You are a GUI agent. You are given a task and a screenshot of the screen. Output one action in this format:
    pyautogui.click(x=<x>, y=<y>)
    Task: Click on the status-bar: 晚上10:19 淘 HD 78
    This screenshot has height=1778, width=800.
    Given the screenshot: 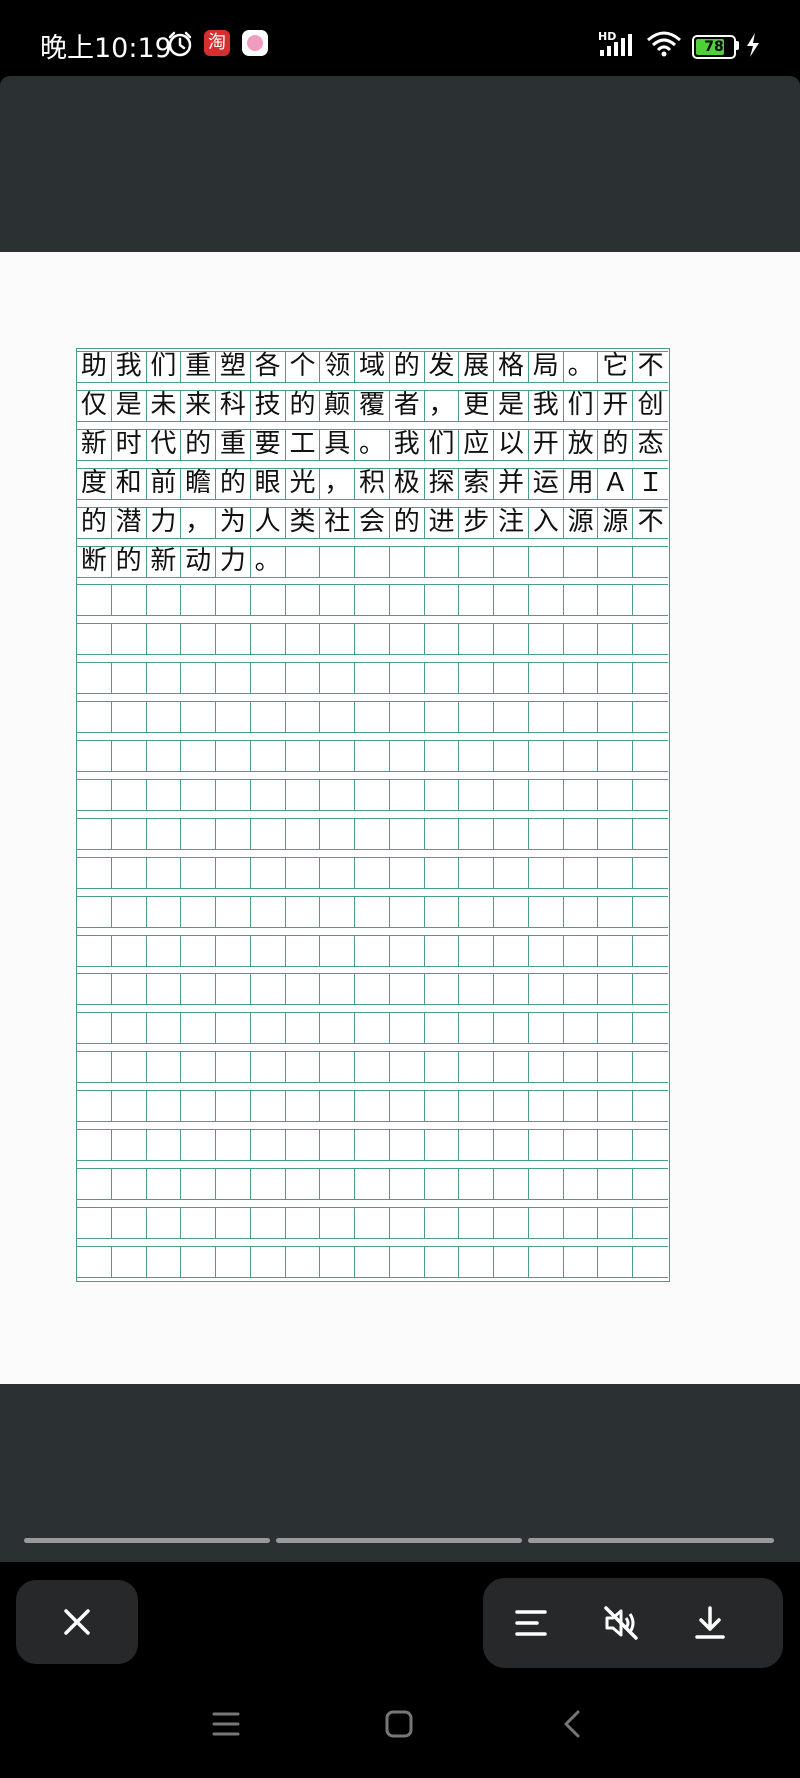 What is the action you would take?
    pyautogui.click(x=400, y=38)
    